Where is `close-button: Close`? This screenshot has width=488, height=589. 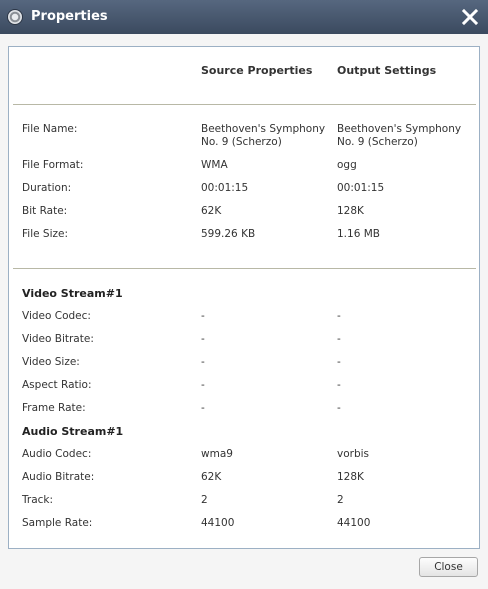 close-button: Close is located at coordinates (448, 567).